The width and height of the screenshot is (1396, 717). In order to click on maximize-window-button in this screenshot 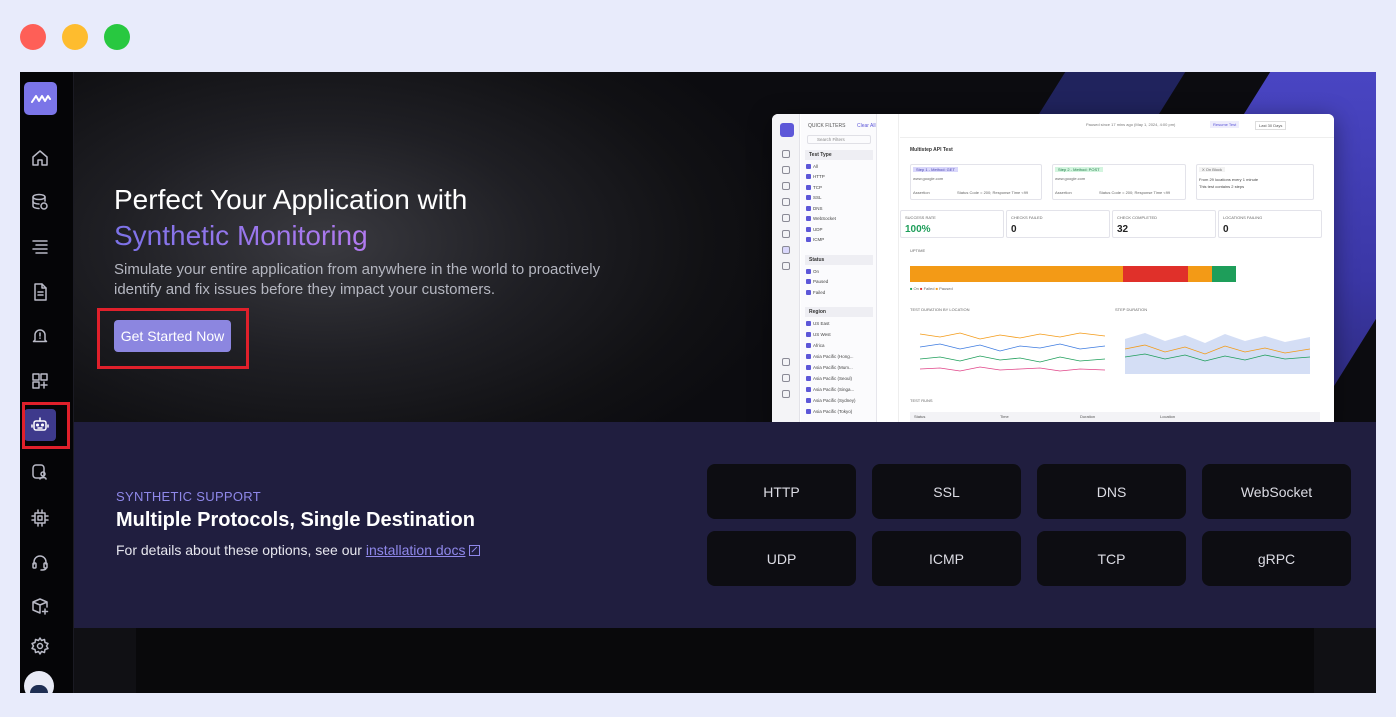, I will do `click(117, 37)`.